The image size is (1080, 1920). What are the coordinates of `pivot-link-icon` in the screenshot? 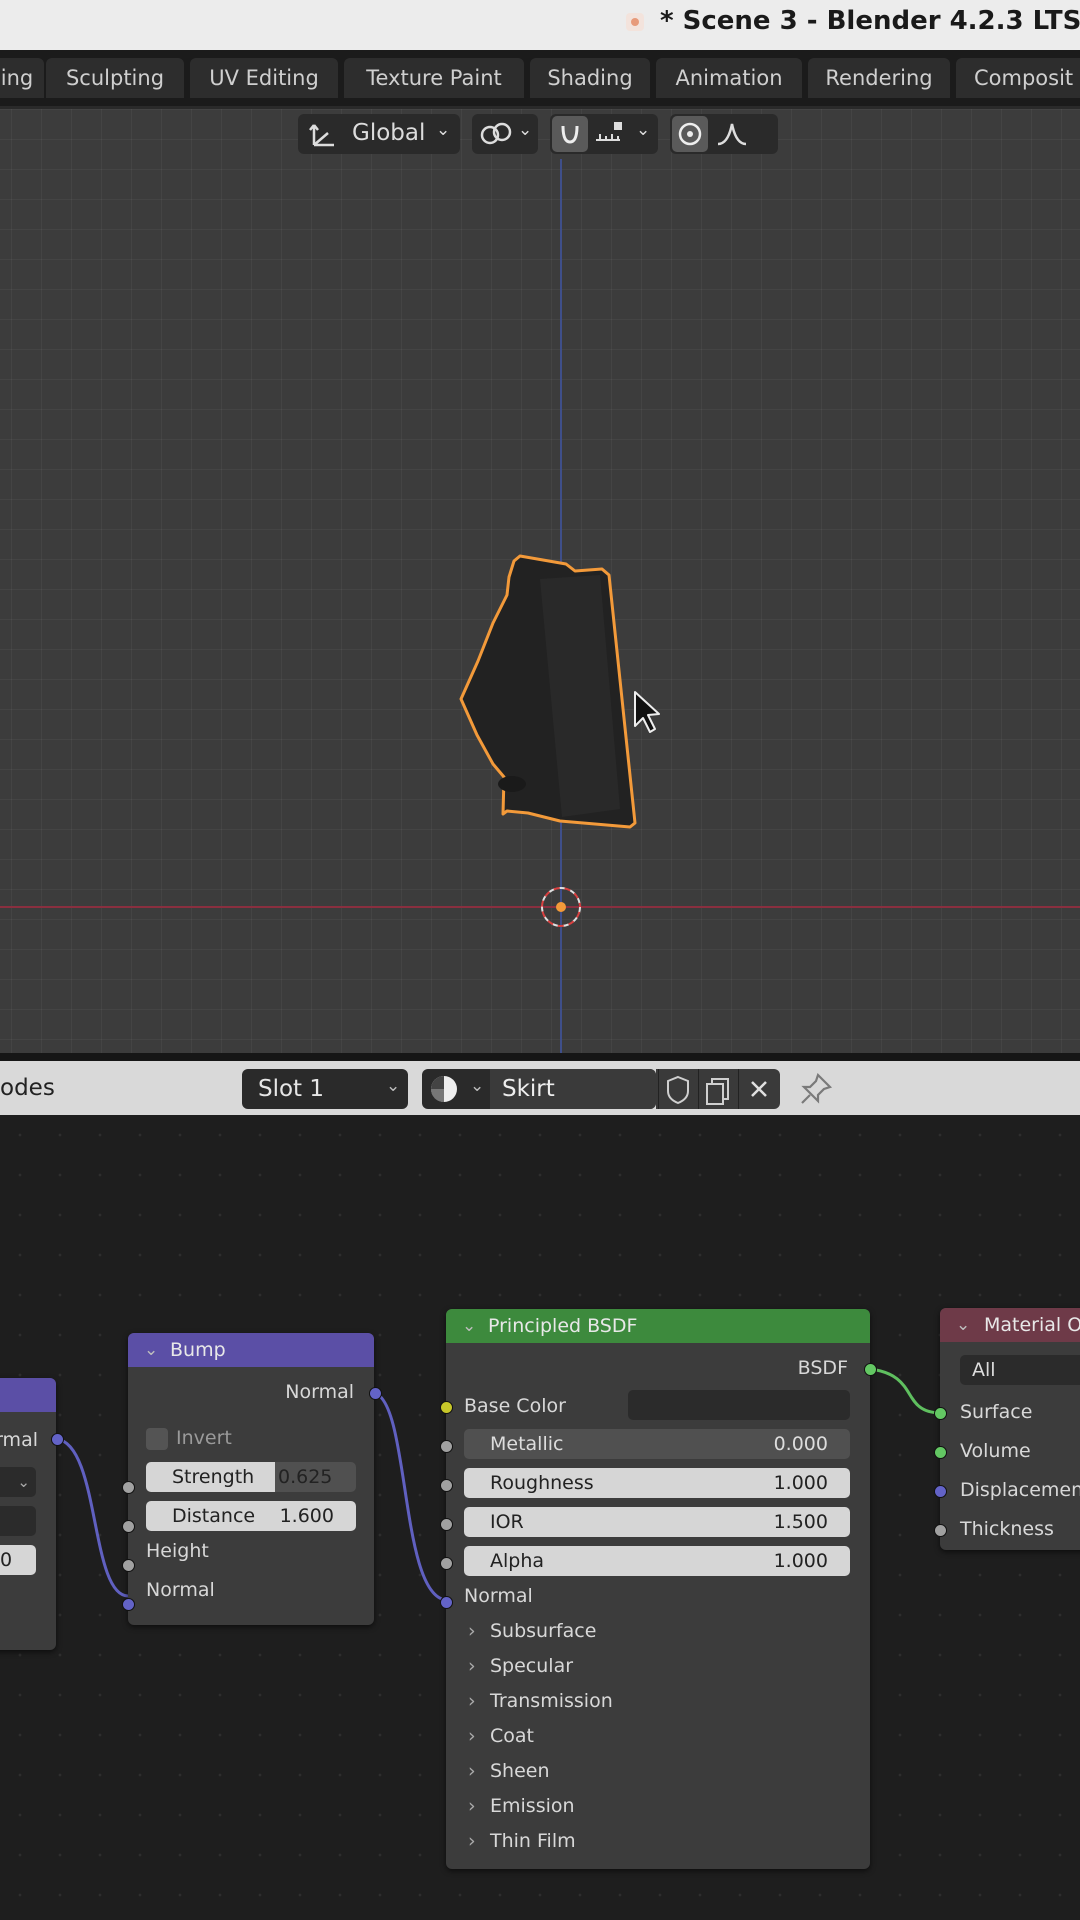 It's located at (496, 133).